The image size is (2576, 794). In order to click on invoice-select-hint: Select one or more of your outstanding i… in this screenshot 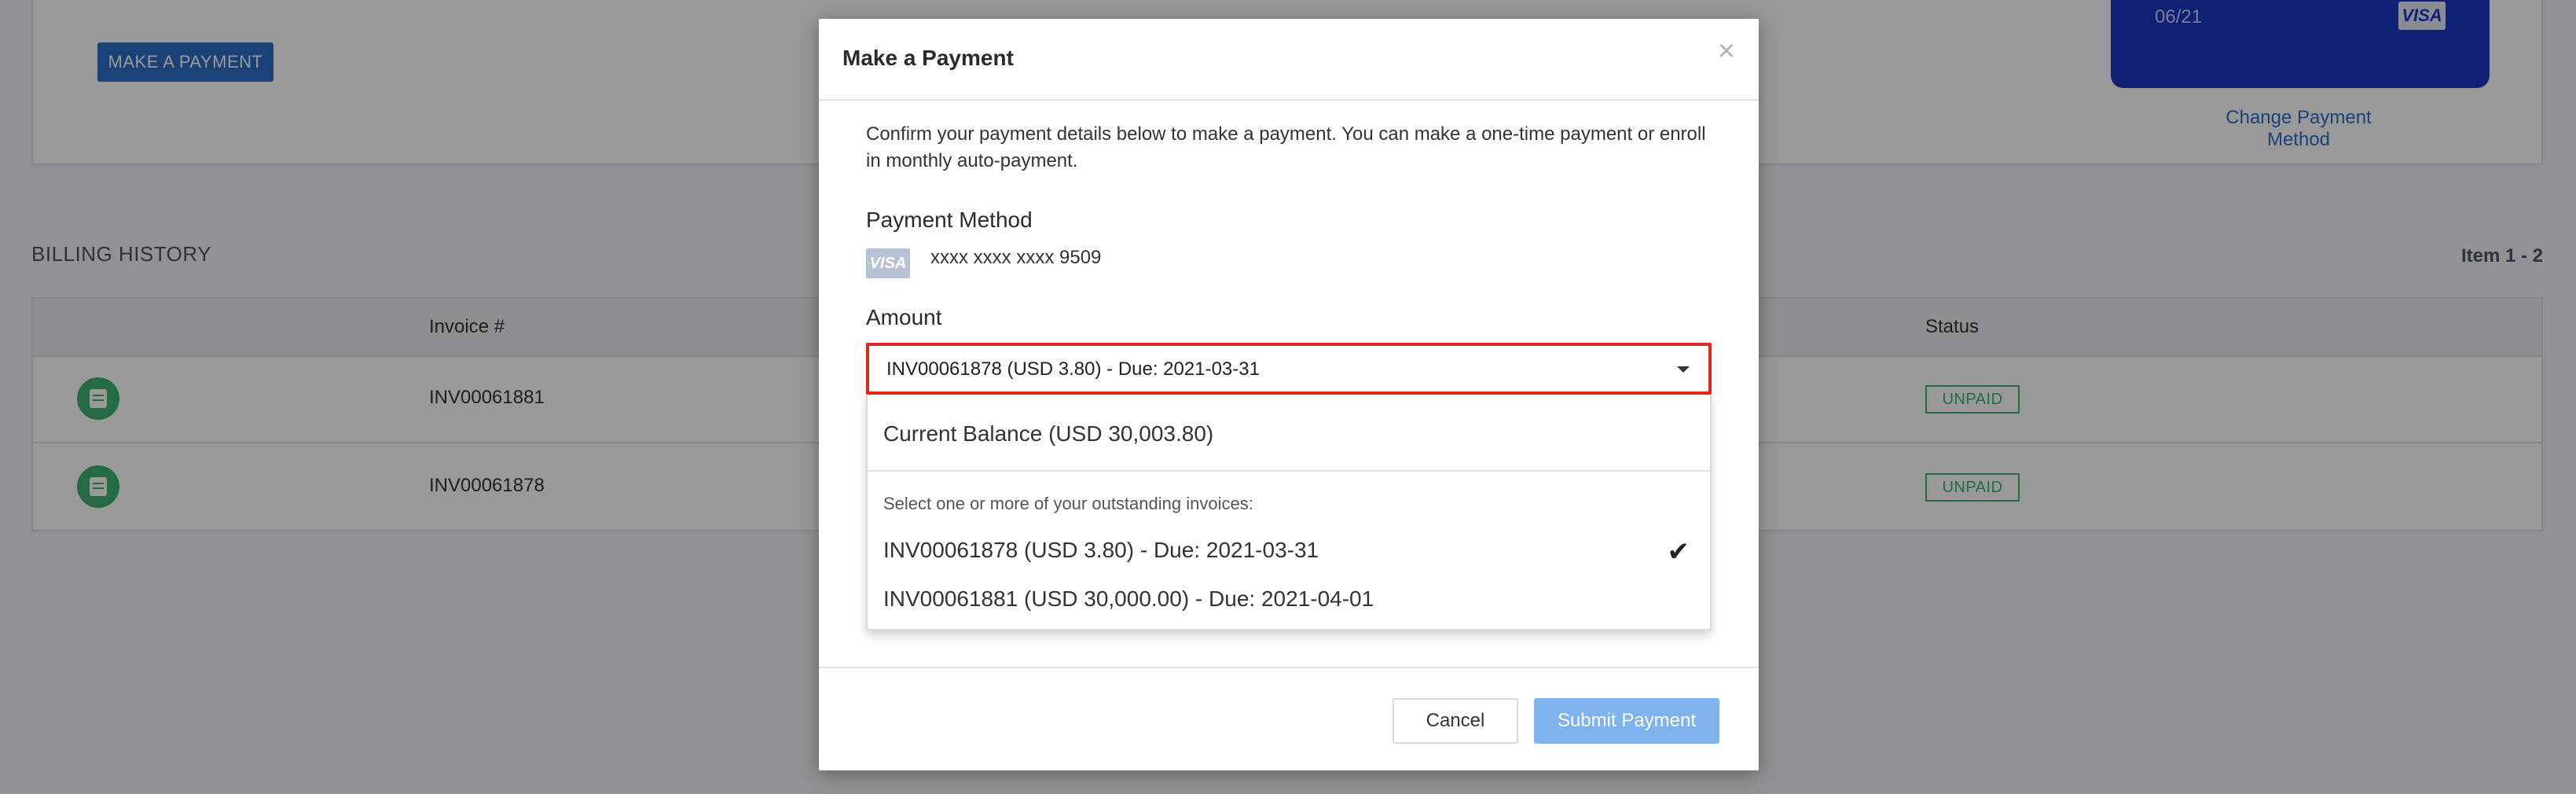, I will do `click(1068, 504)`.